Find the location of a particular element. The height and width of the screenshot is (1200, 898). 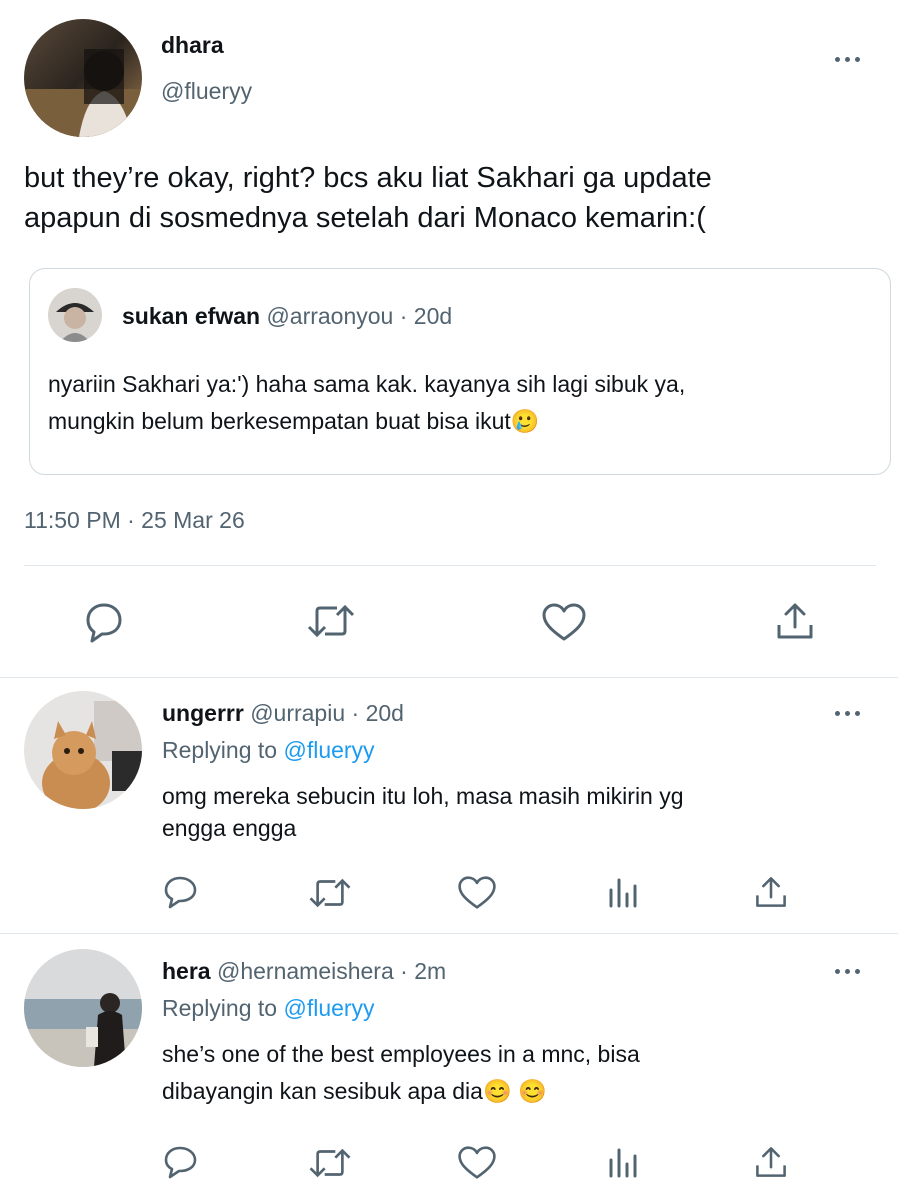

quoted-author-avatar is located at coordinates (75, 315).